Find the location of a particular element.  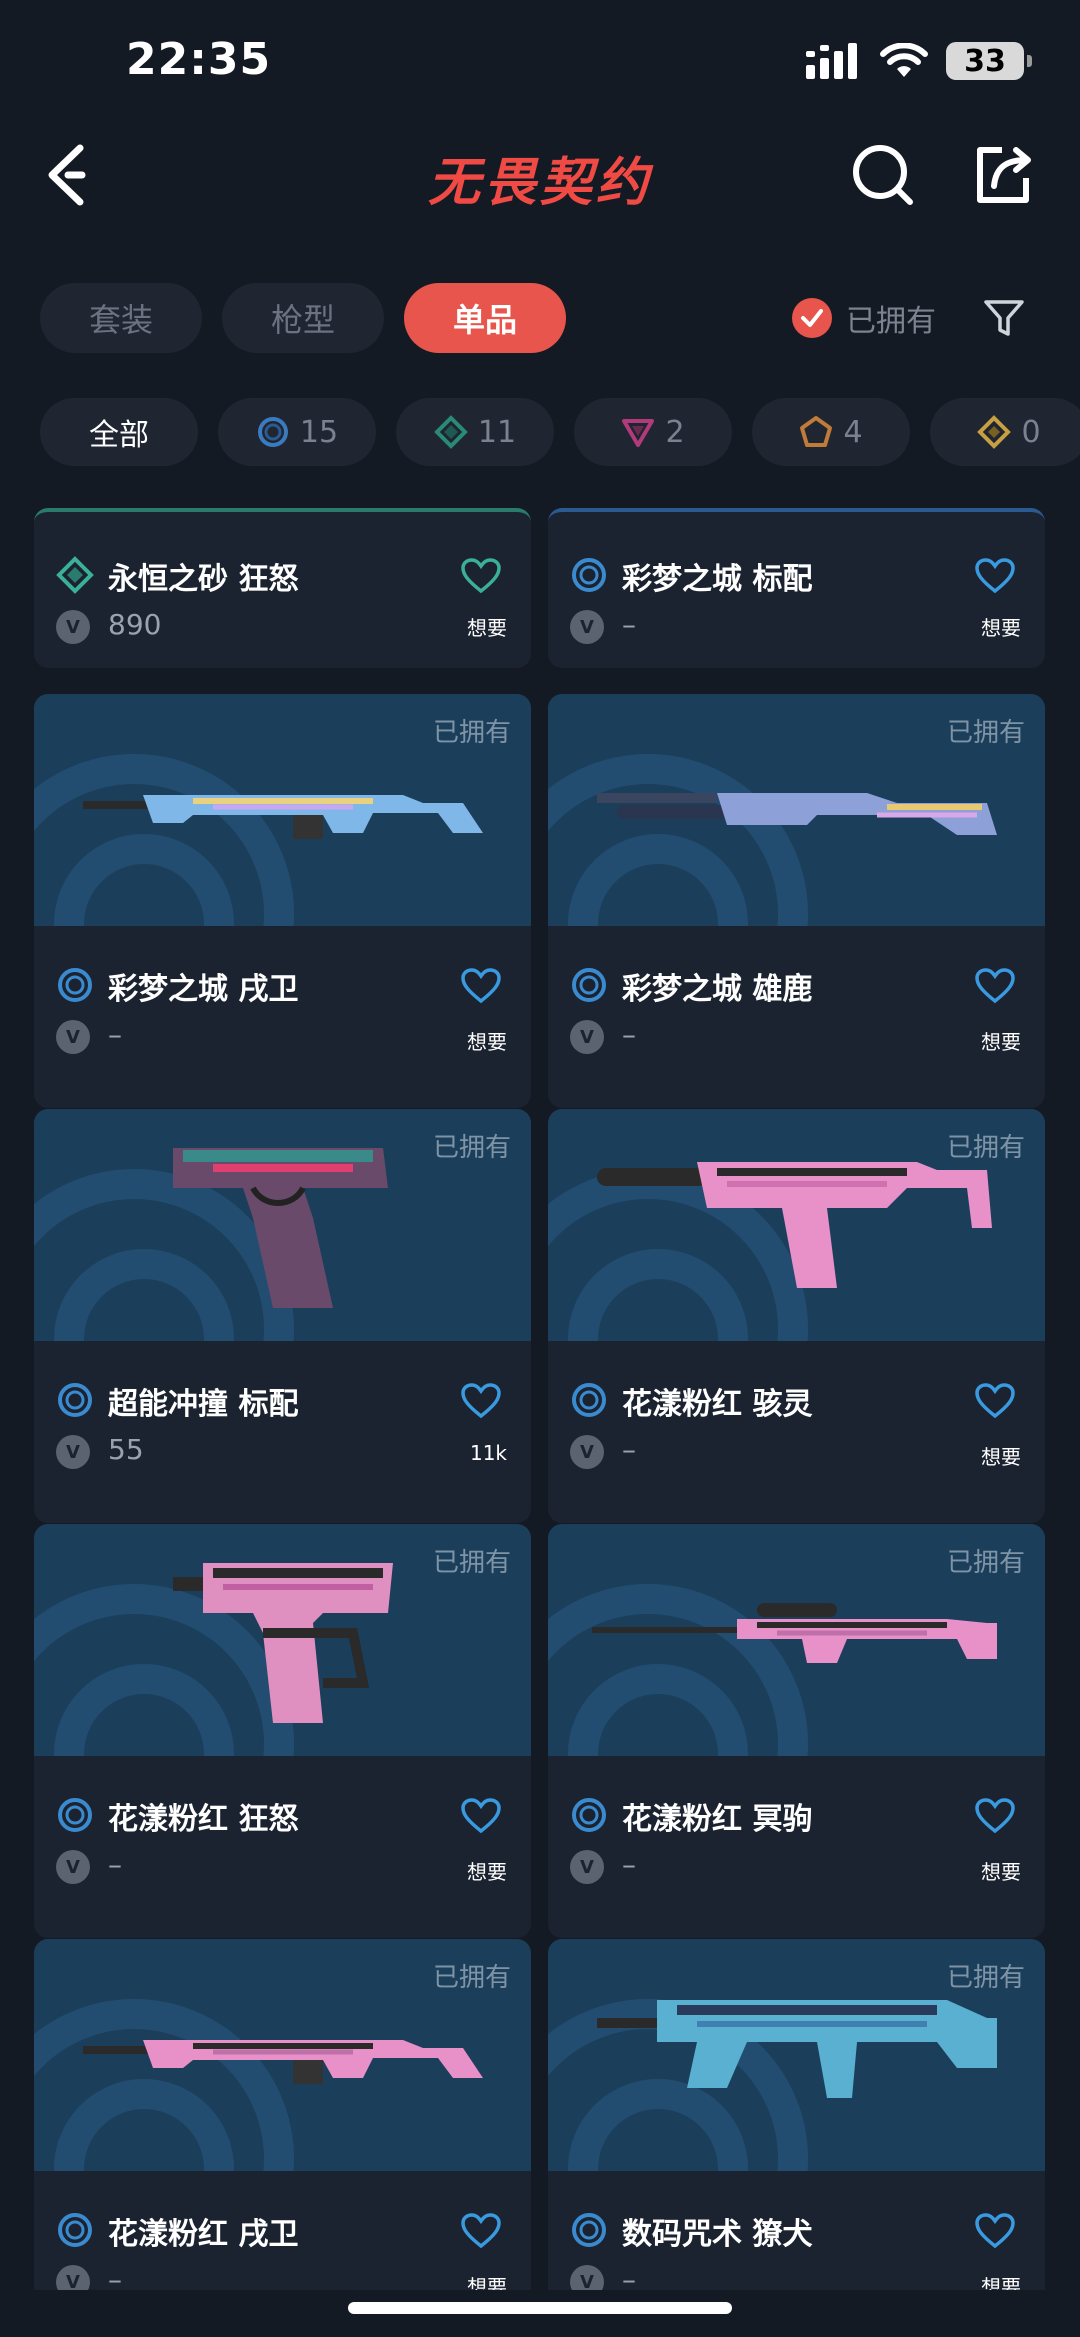

item-name: 花漾粉红 骇灵 is located at coordinates (717, 1404).